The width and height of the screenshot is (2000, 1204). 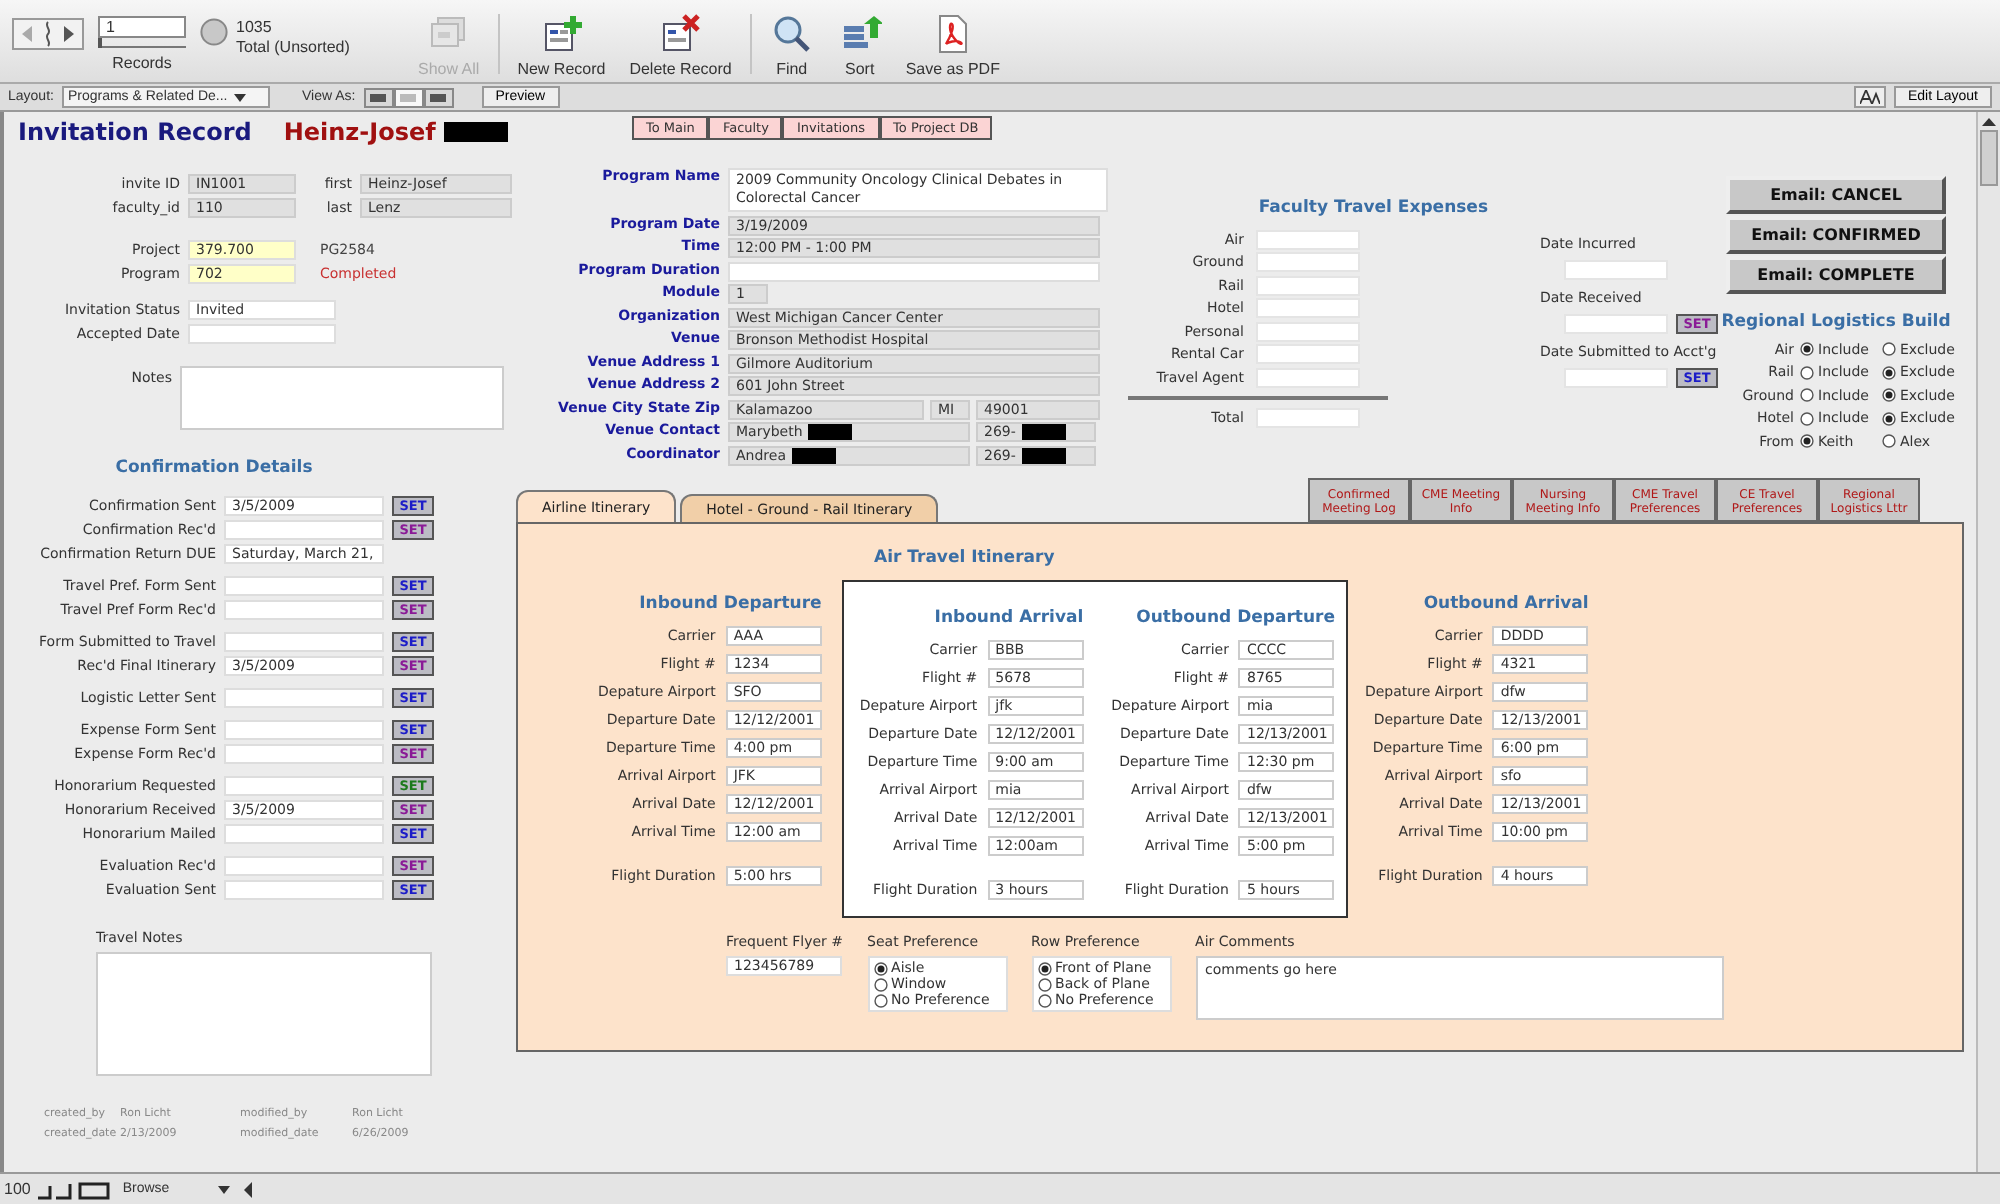 I want to click on up-arrow-icon, so click(x=1989, y=122).